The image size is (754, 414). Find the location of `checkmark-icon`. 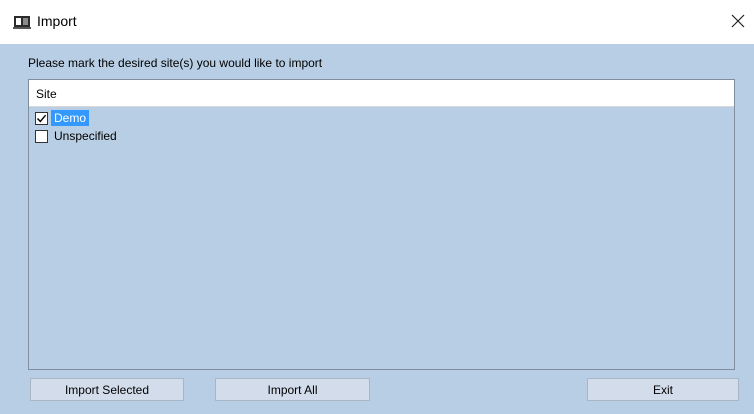

checkmark-icon is located at coordinates (41, 118).